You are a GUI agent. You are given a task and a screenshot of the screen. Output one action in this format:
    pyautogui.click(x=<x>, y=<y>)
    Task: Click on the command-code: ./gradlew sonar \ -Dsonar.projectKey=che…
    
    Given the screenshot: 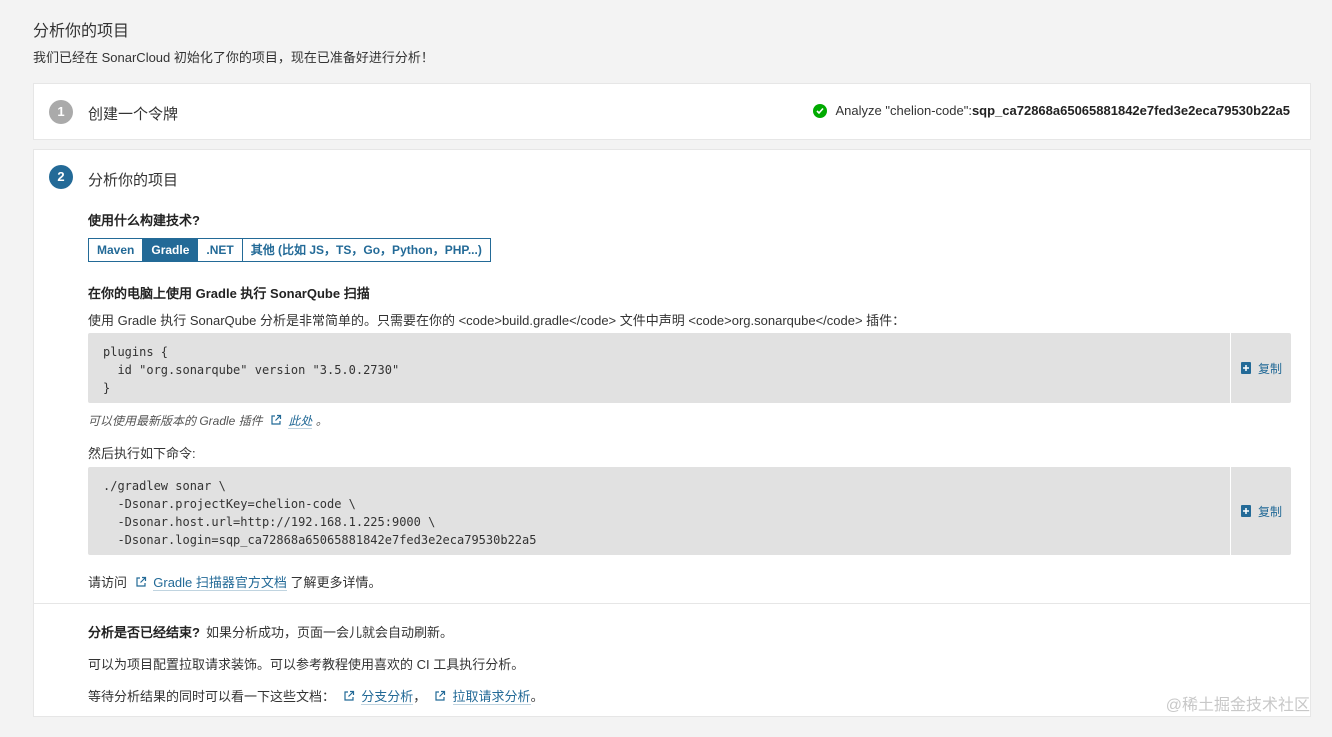 What is the action you would take?
    pyautogui.click(x=320, y=513)
    